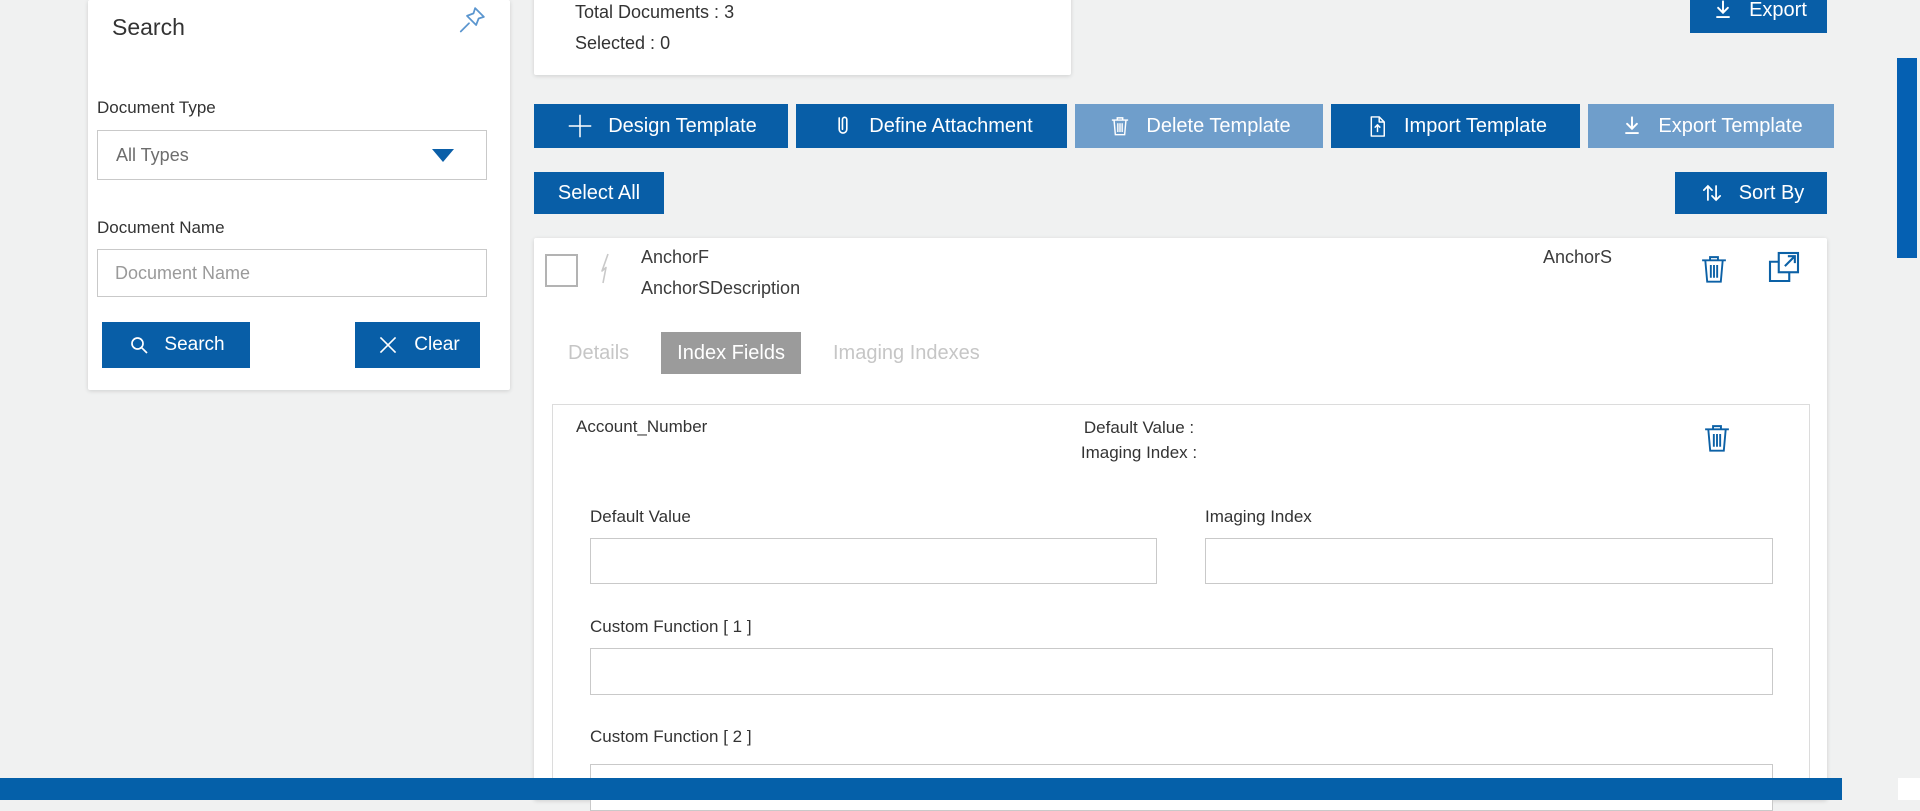  Describe the element at coordinates (906, 353) in the screenshot. I see `tab-imaging-indexes: Imaging Indexes` at that location.